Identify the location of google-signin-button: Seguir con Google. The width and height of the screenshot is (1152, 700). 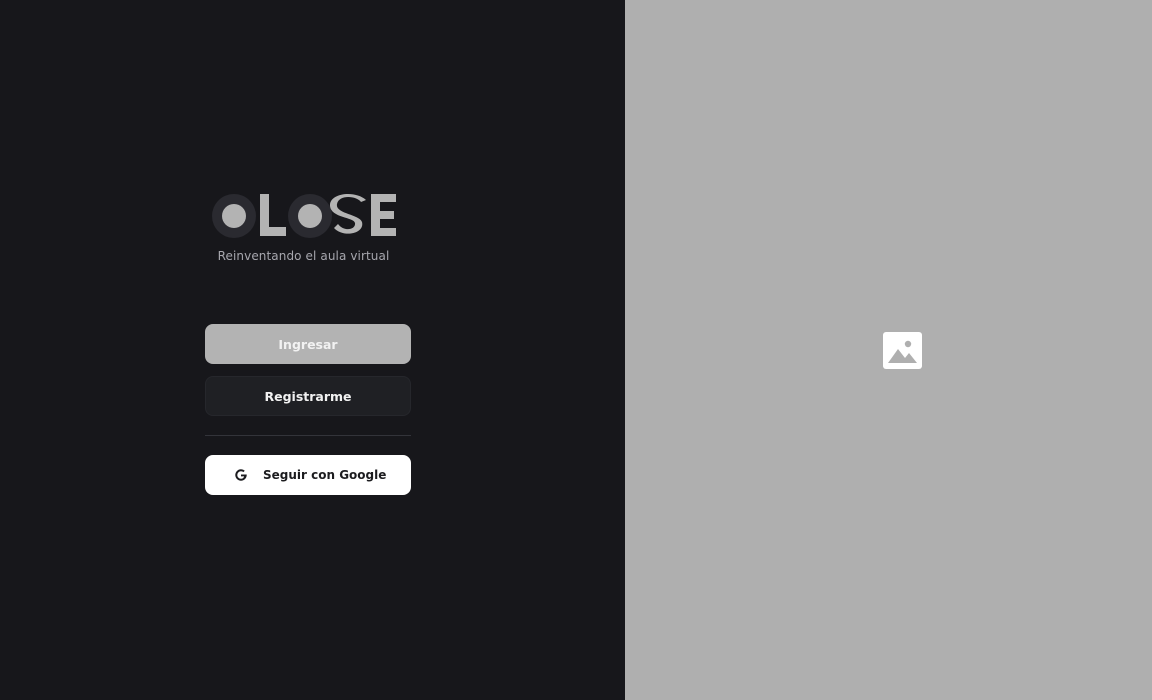
(308, 475).